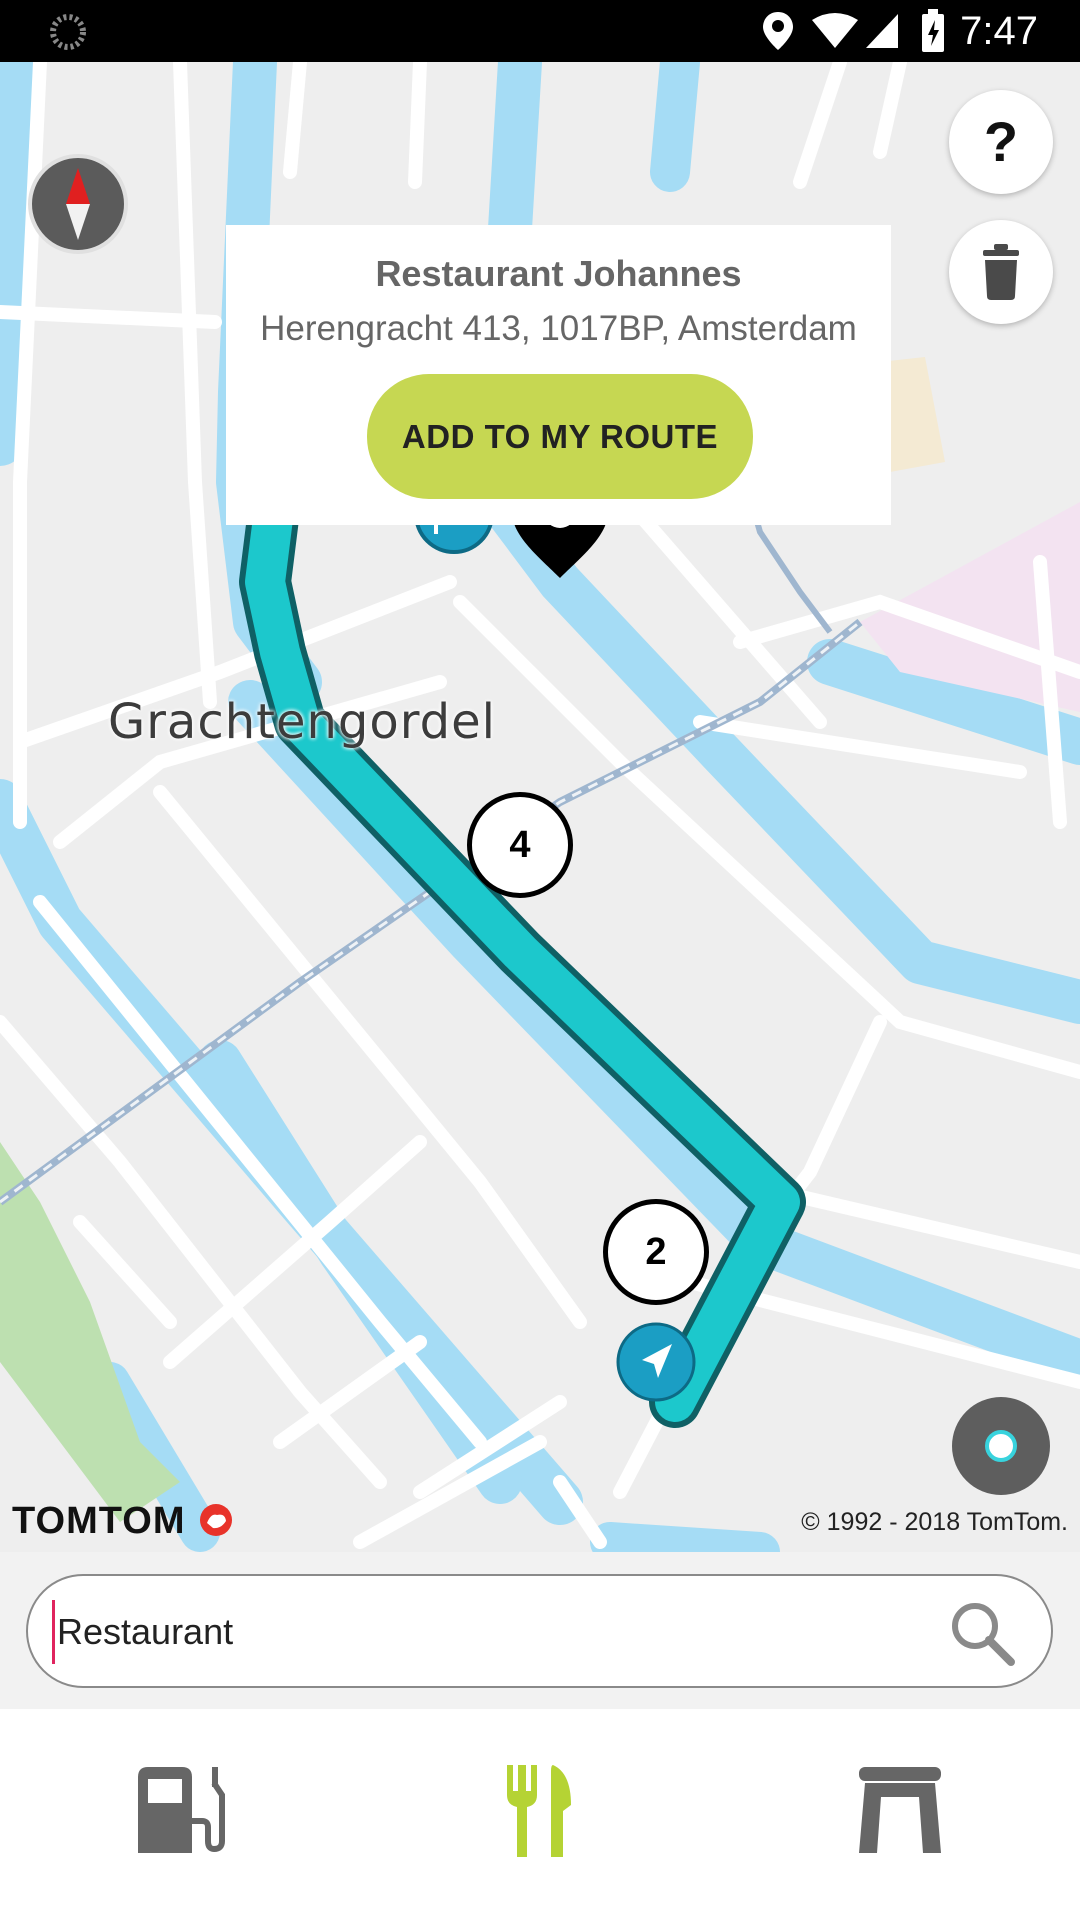 Image resolution: width=1080 pixels, height=1920 pixels. What do you see at coordinates (540, 1811) in the screenshot?
I see `fork-knife-icon` at bounding box center [540, 1811].